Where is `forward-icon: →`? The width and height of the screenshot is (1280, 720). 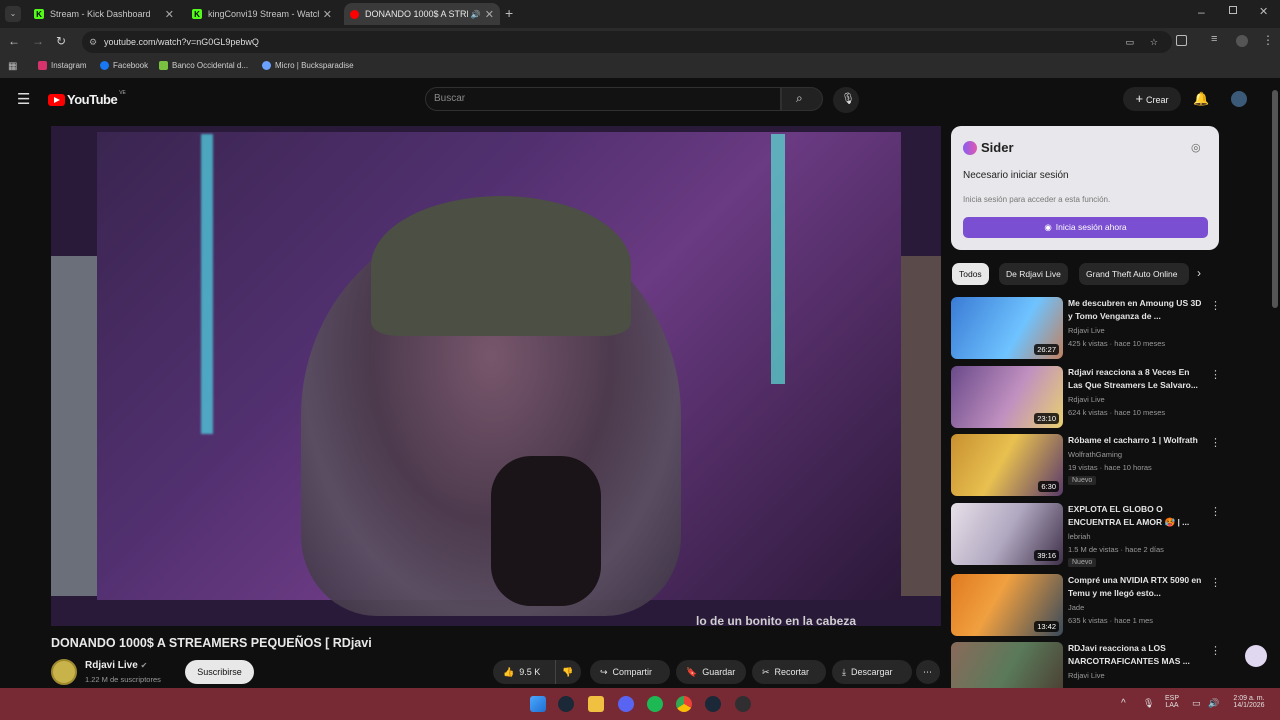 forward-icon: → is located at coordinates (38, 41).